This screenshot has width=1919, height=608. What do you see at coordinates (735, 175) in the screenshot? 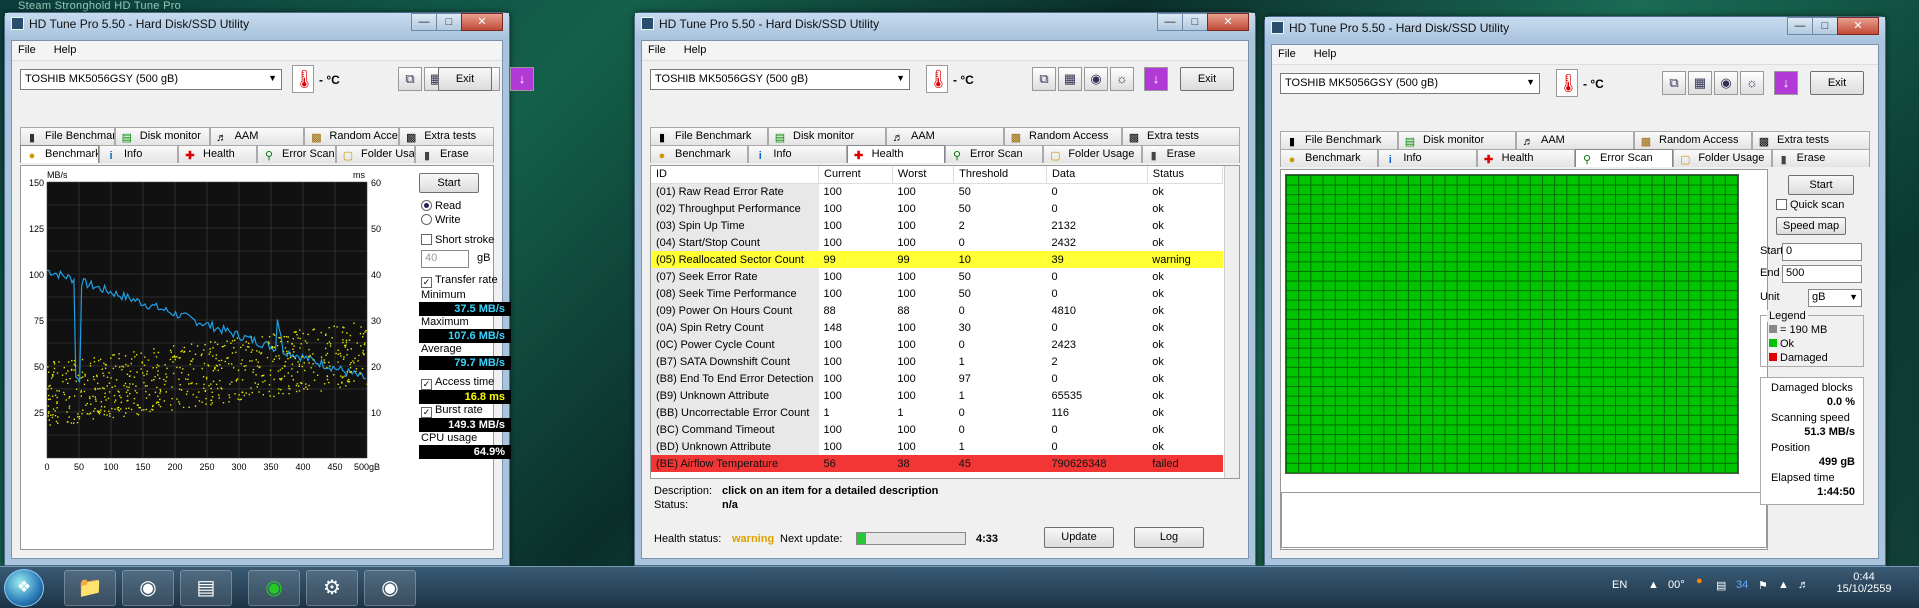
I see `column-header: ID` at bounding box center [735, 175].